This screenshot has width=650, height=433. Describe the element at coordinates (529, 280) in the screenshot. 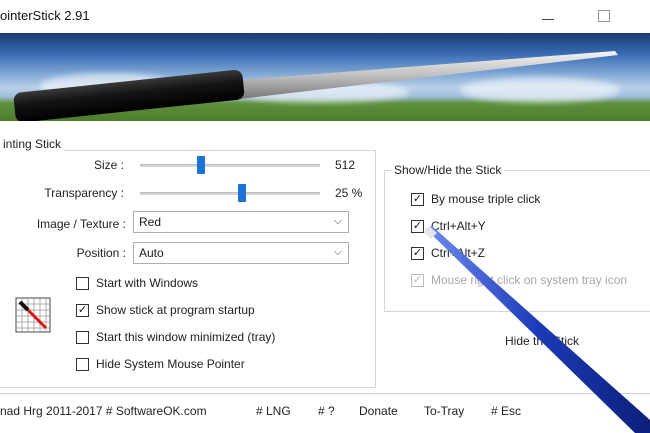

I see `tray-right-click-label: Mouse right click on system tray icon` at that location.